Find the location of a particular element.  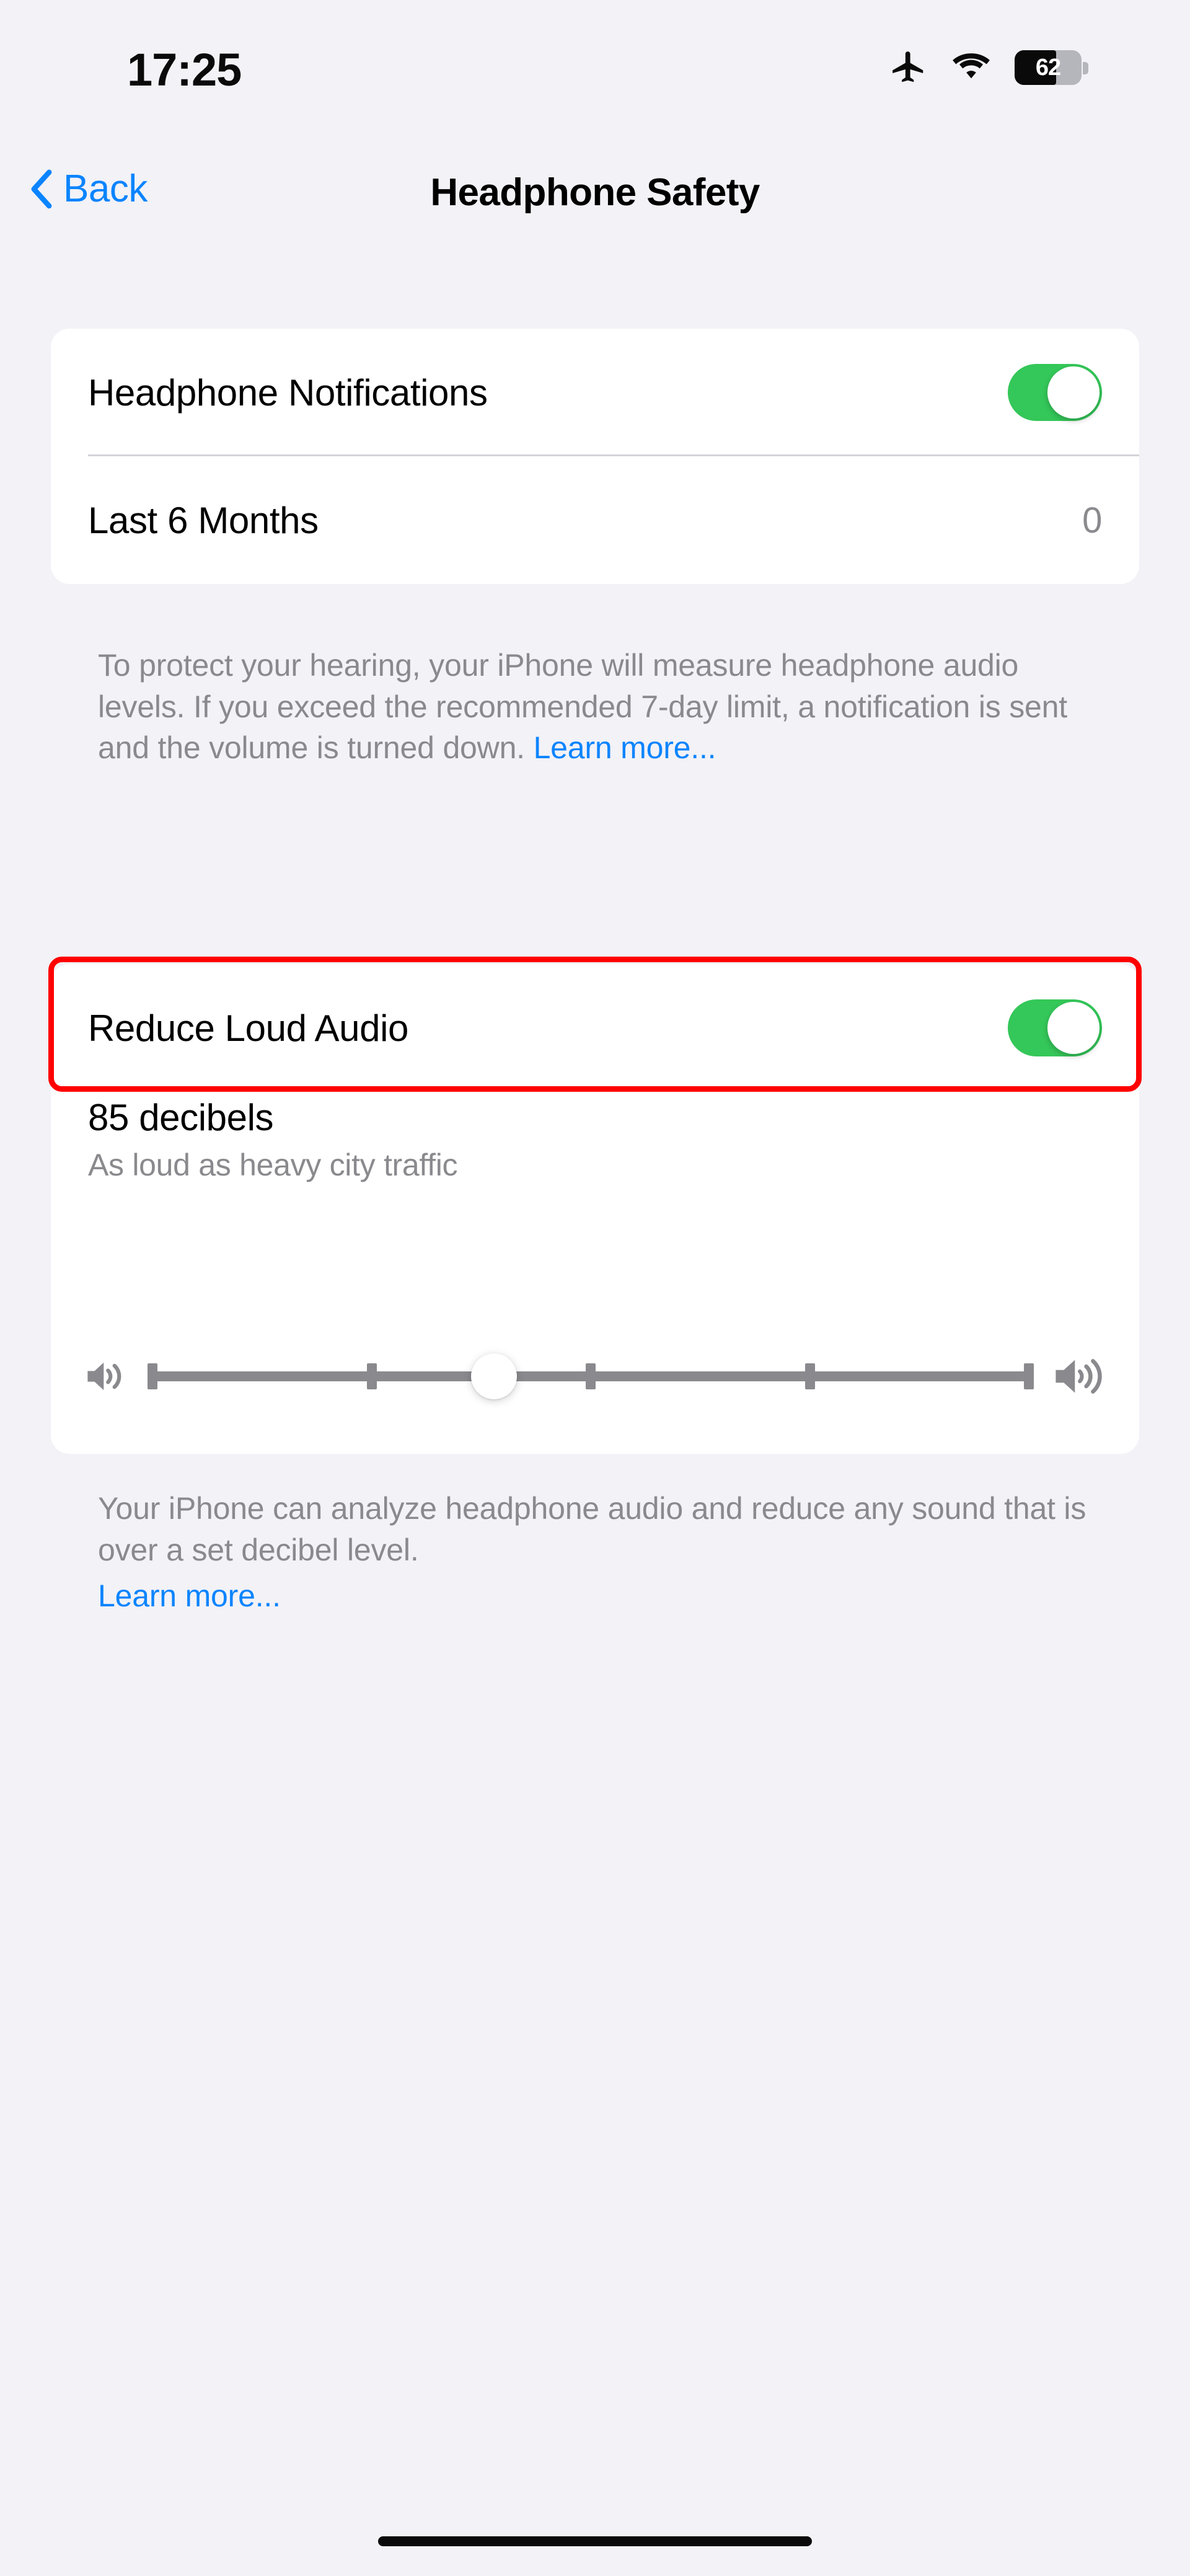

headphone-notifications-card: Headphone Notifications Last 6 Months 0 is located at coordinates (595, 457).